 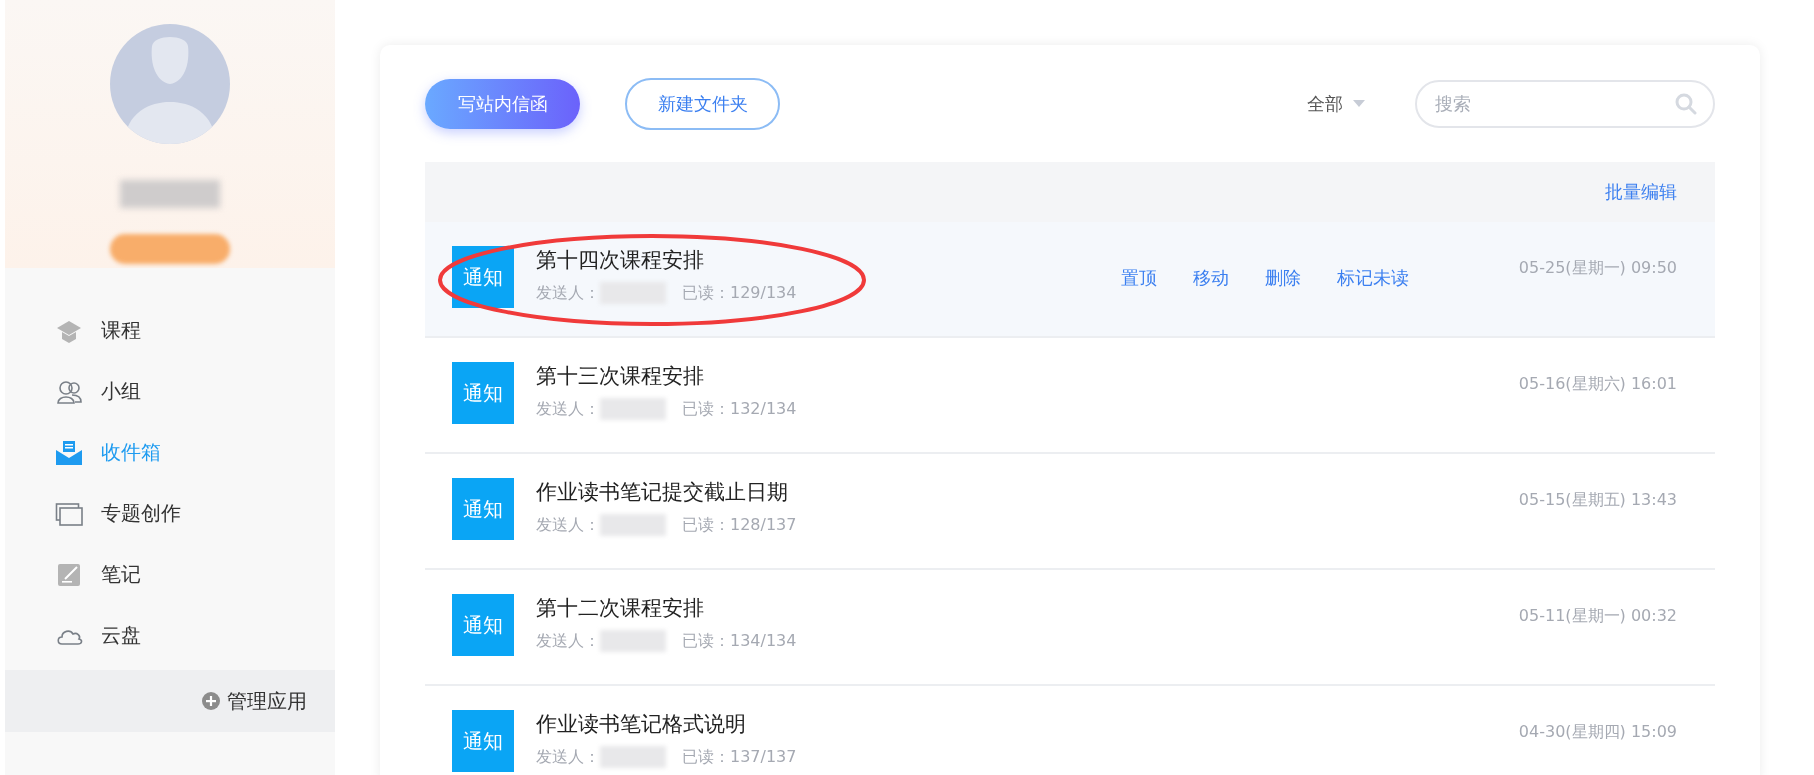 I want to click on batch-edit-link: 批量编辑, so click(x=1641, y=192).